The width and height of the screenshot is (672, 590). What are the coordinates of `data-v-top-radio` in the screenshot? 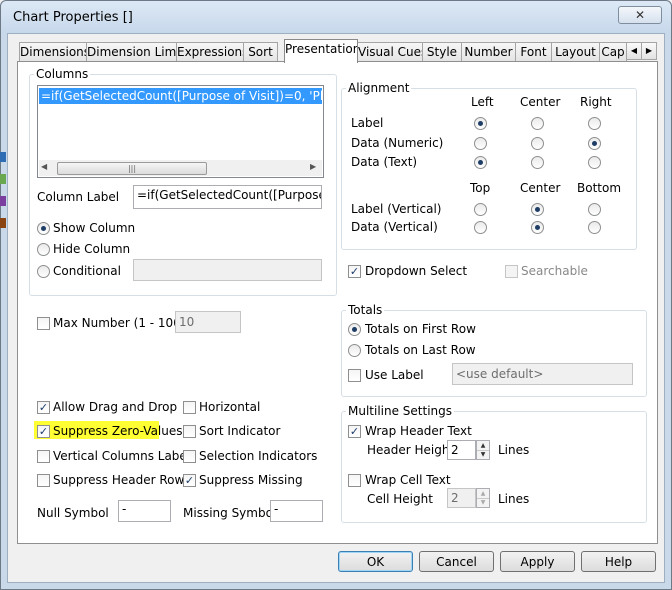 It's located at (480, 227).